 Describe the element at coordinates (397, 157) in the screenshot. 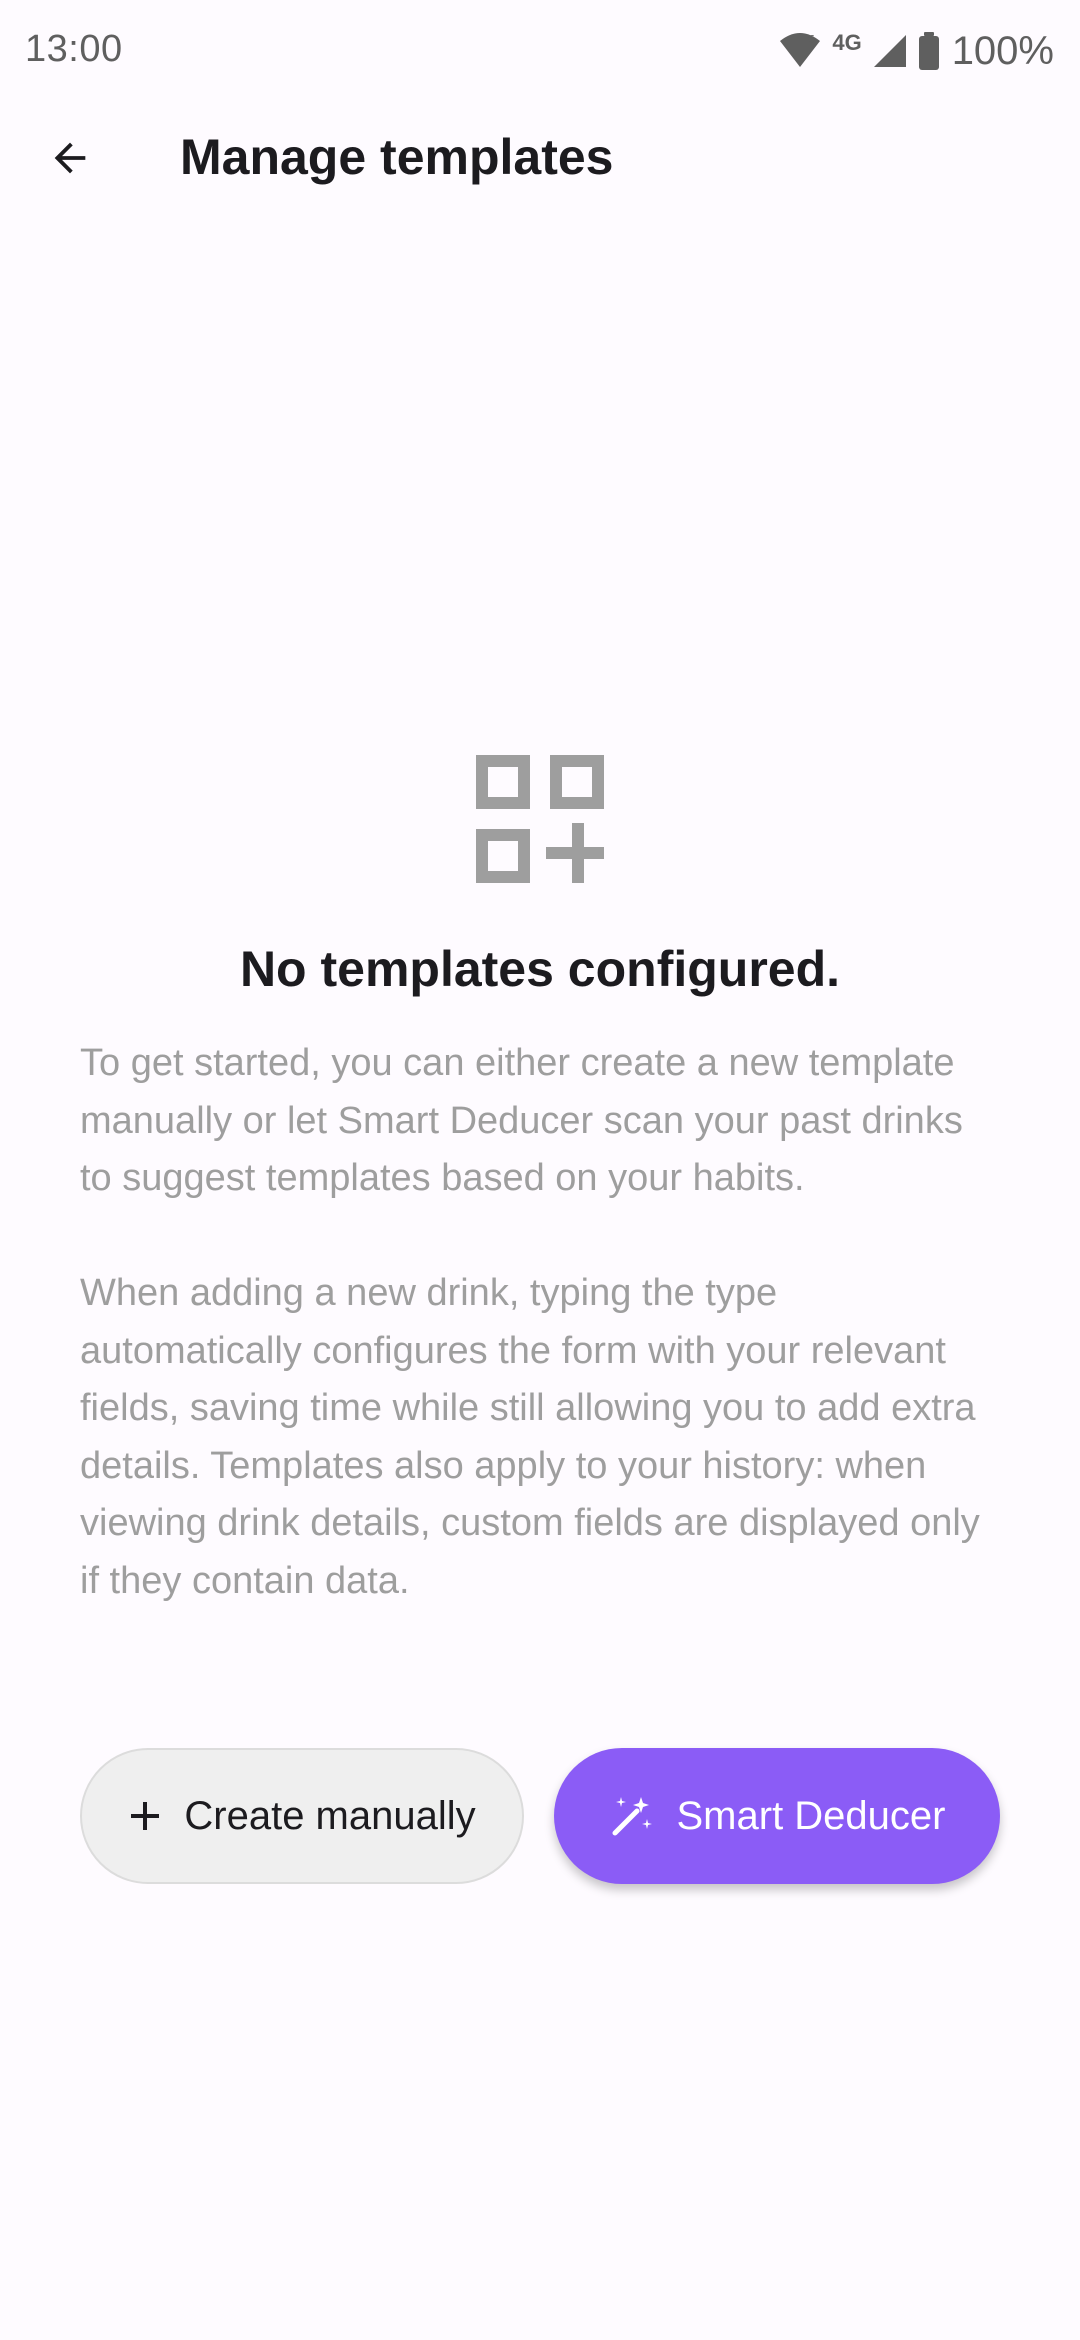

I see `page-title: Manage templates` at that location.